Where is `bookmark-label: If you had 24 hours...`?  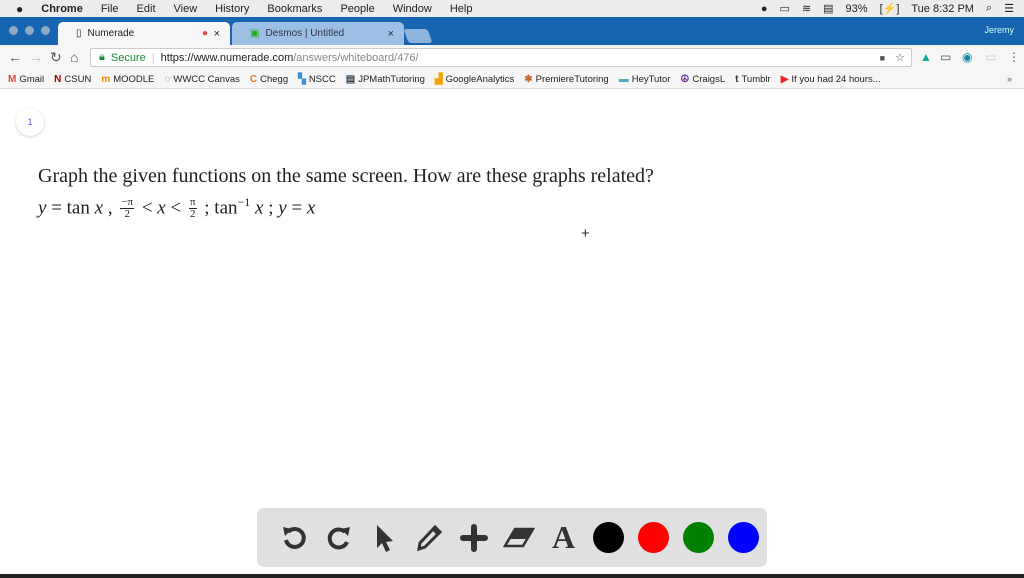
bookmark-label: If you had 24 hours... is located at coordinates (836, 79).